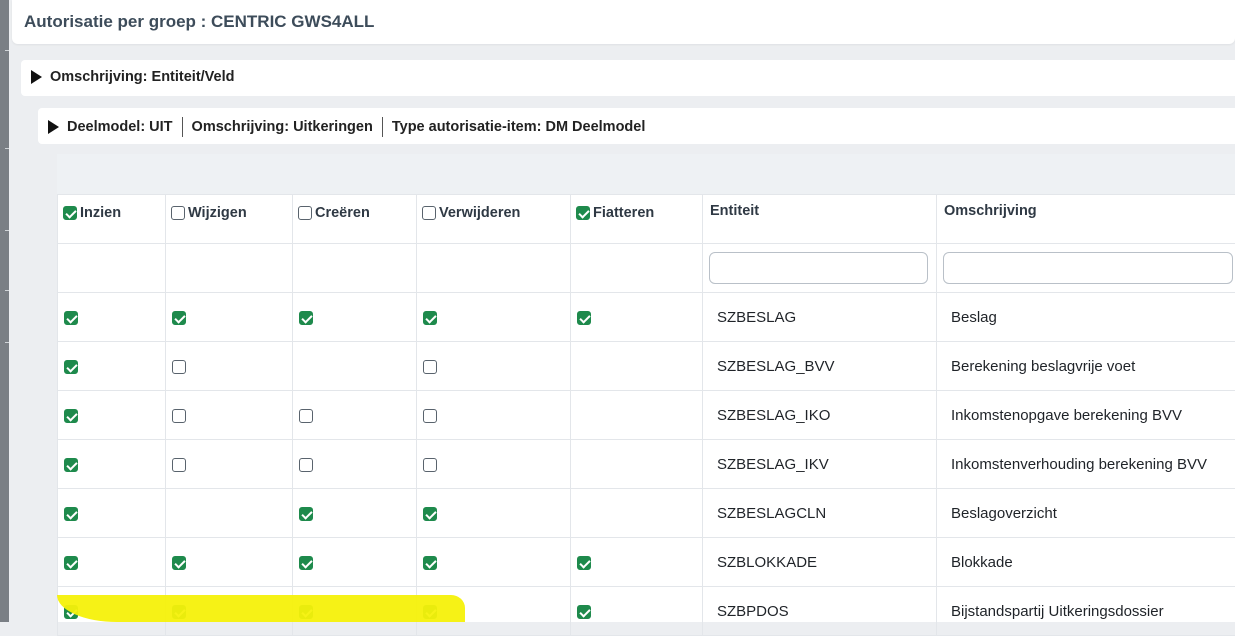  What do you see at coordinates (342, 213) in the screenshot?
I see `column-label-creeren: Creëren` at bounding box center [342, 213].